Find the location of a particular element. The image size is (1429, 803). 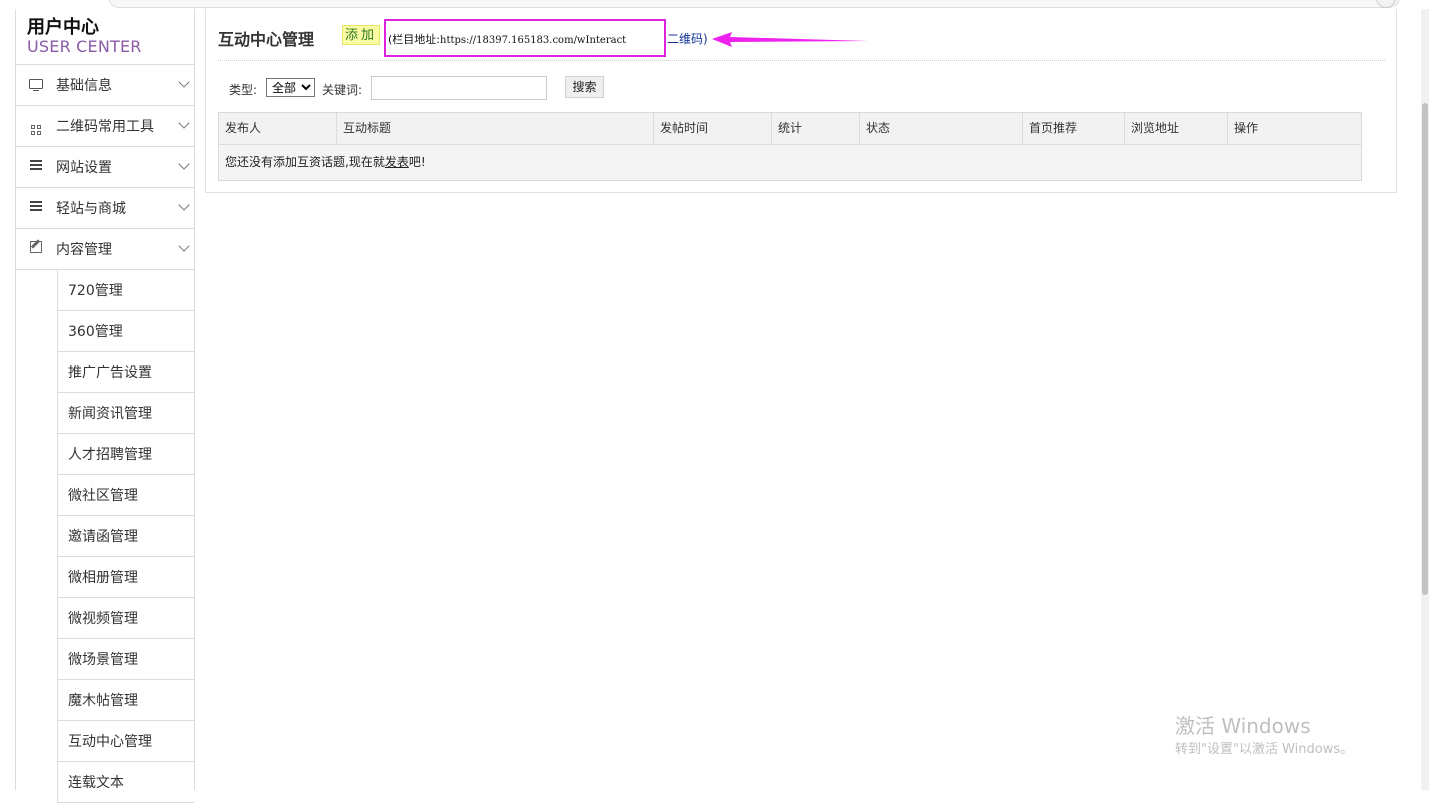

sidebar-menu-content-management: 内容管理 is located at coordinates (105, 249).